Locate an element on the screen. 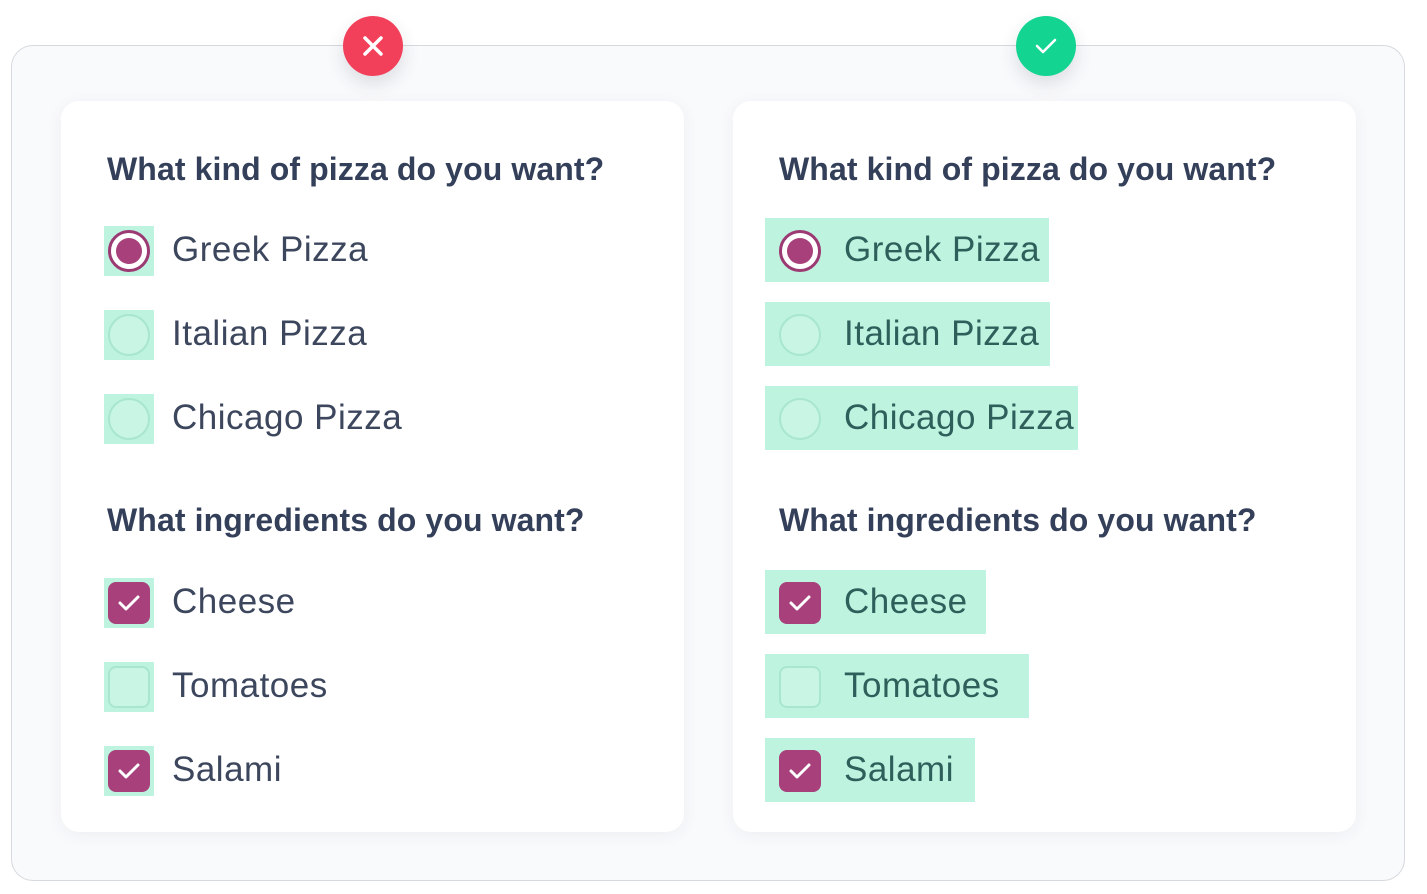 The height and width of the screenshot is (894, 1427). radio-option-italian-pizza: Italian Pizza is located at coordinates (907, 334).